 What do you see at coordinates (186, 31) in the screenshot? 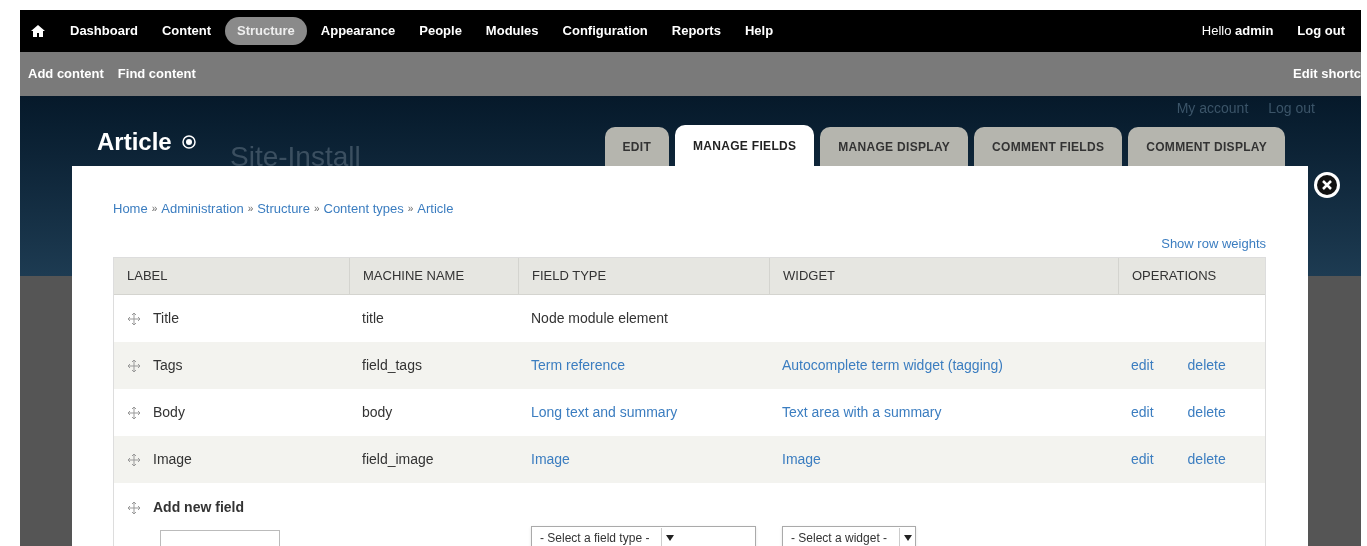
I see `toolbar-link: Content` at bounding box center [186, 31].